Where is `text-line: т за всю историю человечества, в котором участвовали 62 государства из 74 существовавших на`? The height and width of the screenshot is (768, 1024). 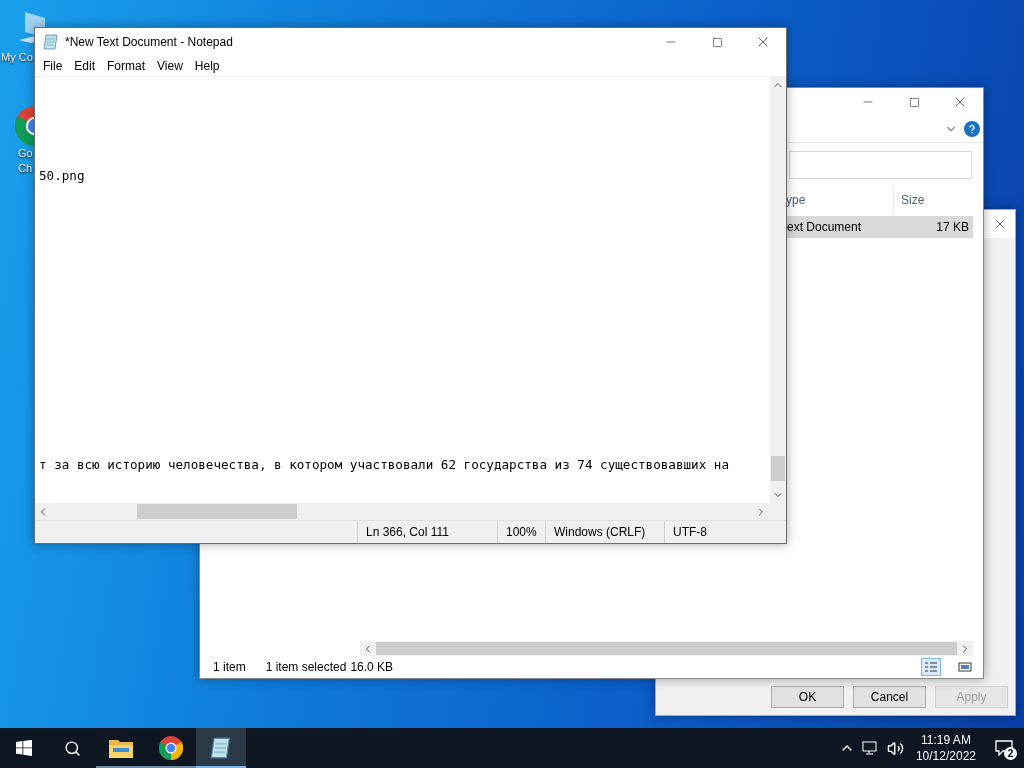
text-line: т за всю историю человечества, в котором участвовали 62 государства из 74 существовавших на is located at coordinates (384, 465).